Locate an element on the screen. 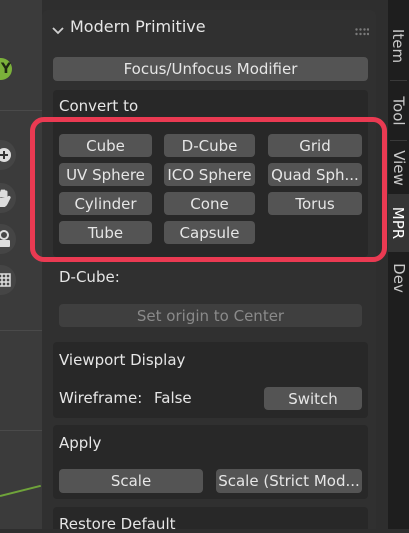 Image resolution: width=409 pixels, height=533 pixels. axis-y-gizmo: Y is located at coordinates (6, 69).